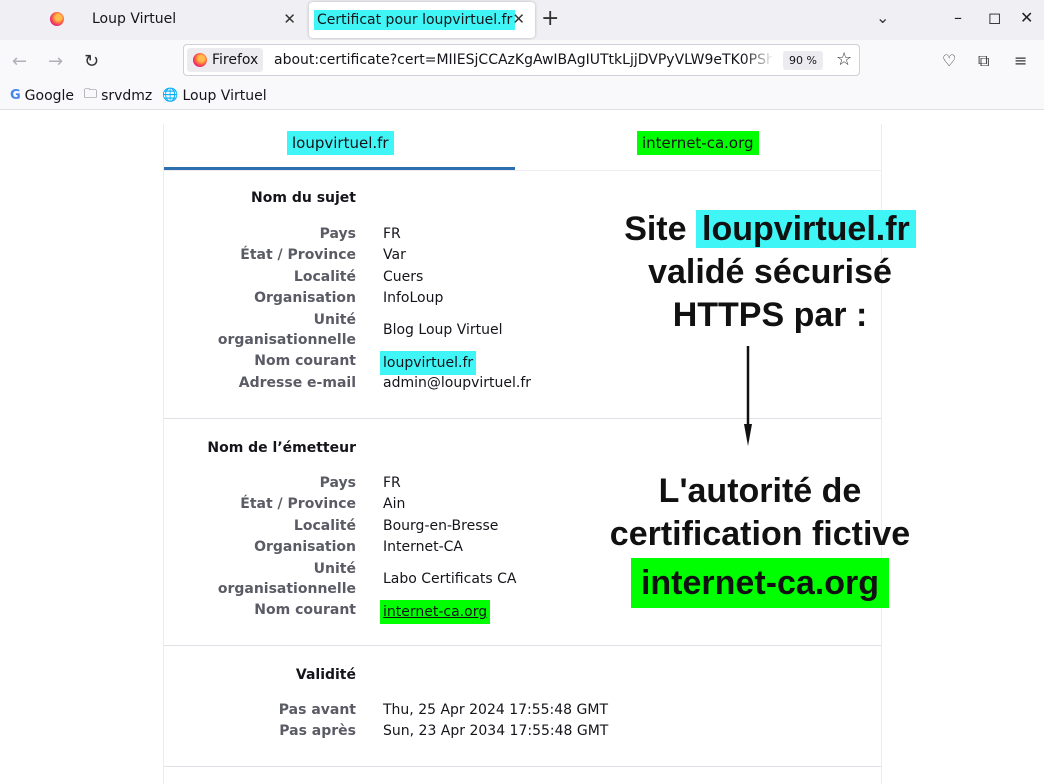 Image resolution: width=1044 pixels, height=784 pixels. I want to click on field-value: Var, so click(394, 255).